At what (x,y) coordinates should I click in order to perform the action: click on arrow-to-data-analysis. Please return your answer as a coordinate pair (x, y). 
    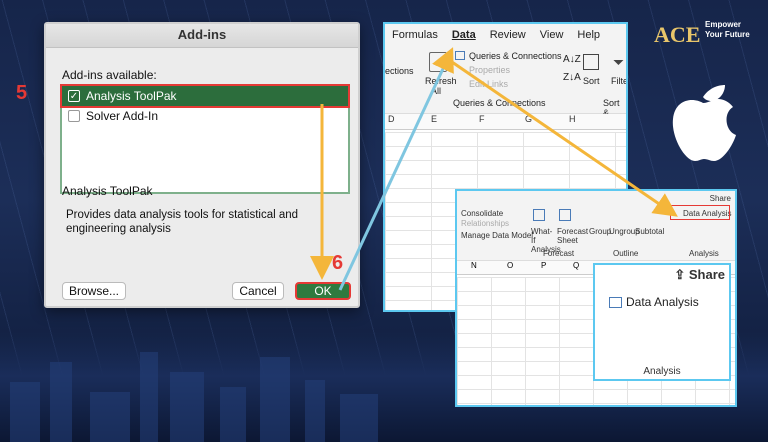
    Looking at the image, I should click on (564, 138).